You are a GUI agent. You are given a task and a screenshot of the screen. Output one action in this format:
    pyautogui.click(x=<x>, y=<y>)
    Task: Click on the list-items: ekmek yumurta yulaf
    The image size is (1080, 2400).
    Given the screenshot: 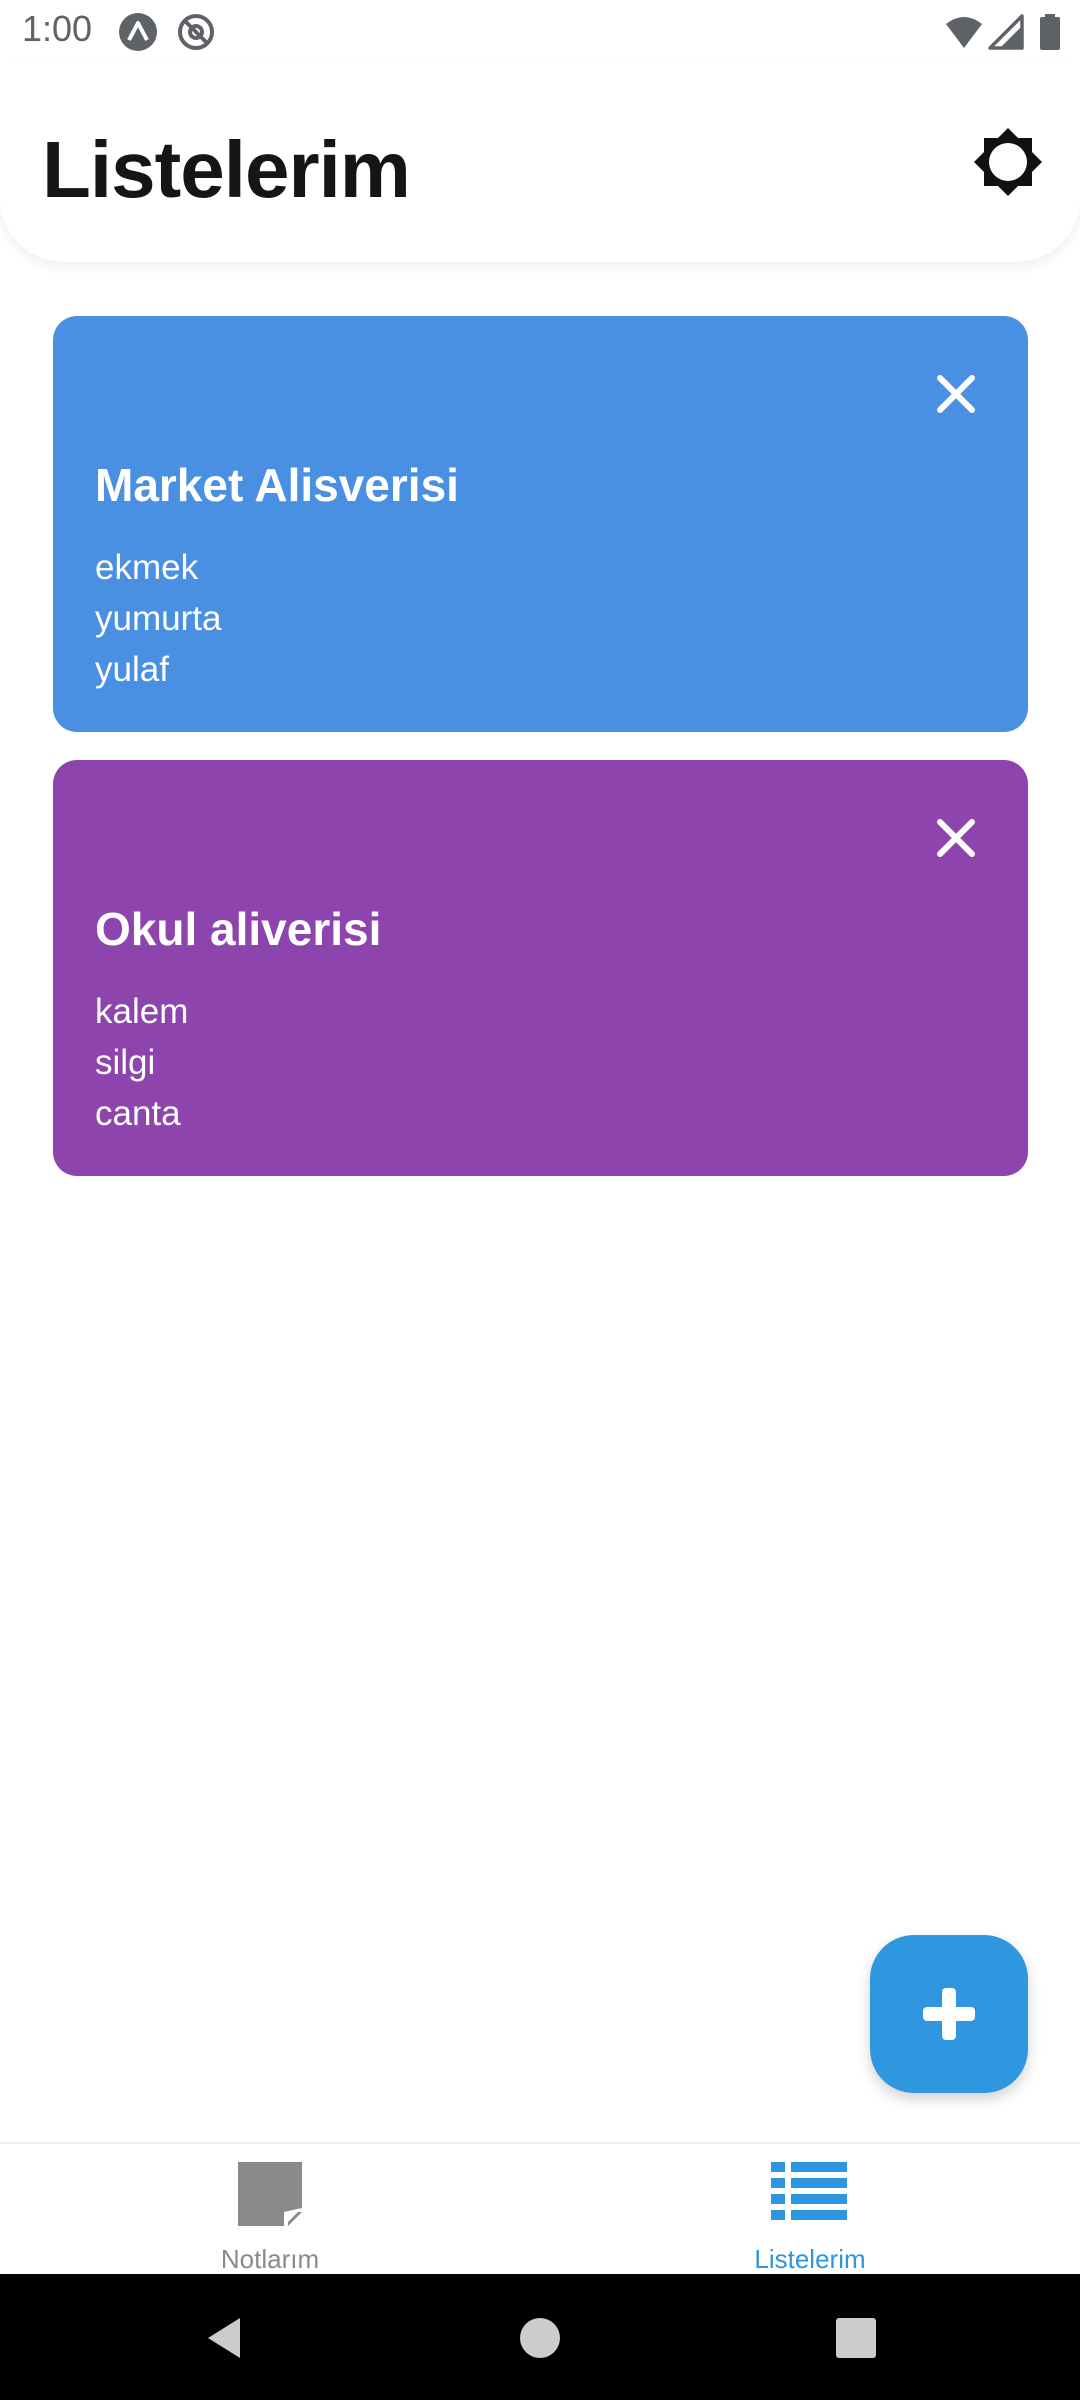 What is the action you would take?
    pyautogui.click(x=158, y=618)
    